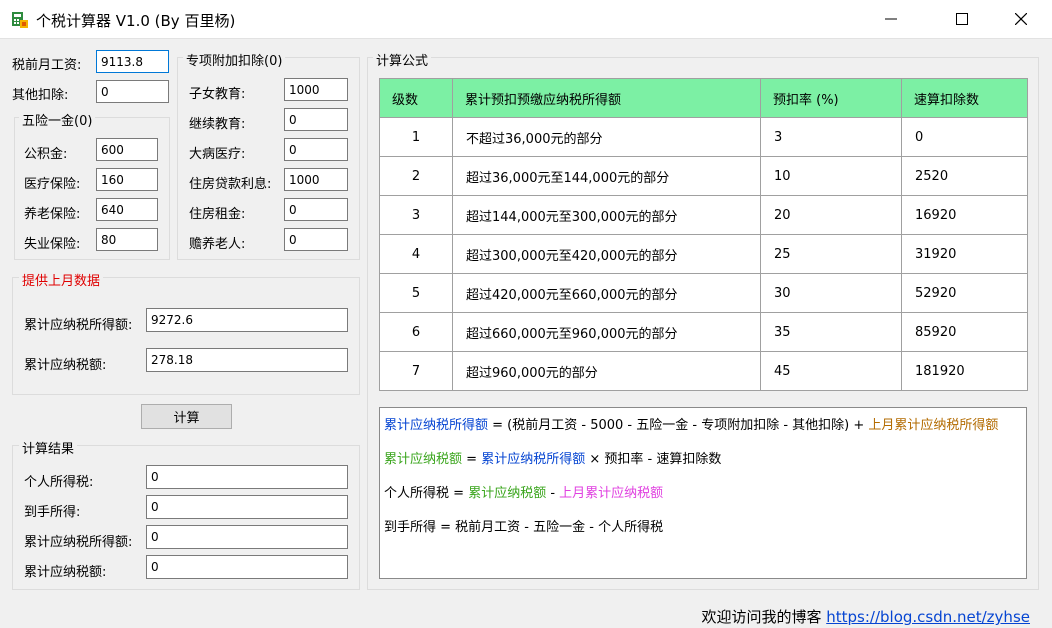 The height and width of the screenshot is (628, 1052). I want to click on level-cell: 1, so click(416, 137).